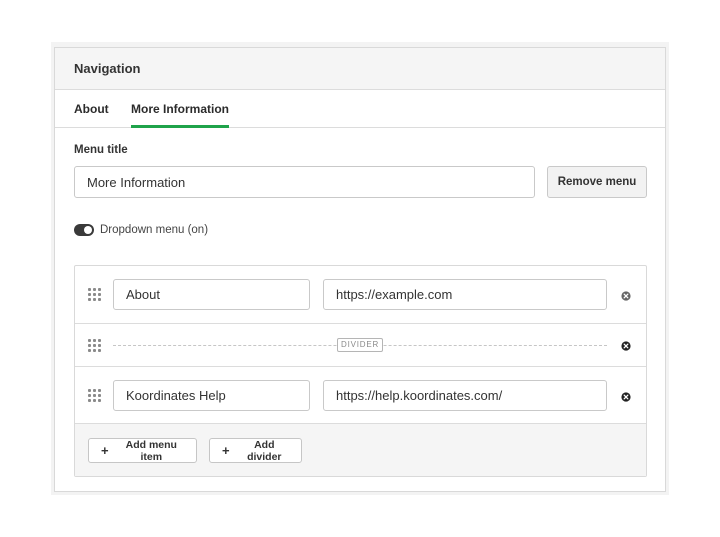  I want to click on add-divider-button: + Add divider, so click(255, 450).